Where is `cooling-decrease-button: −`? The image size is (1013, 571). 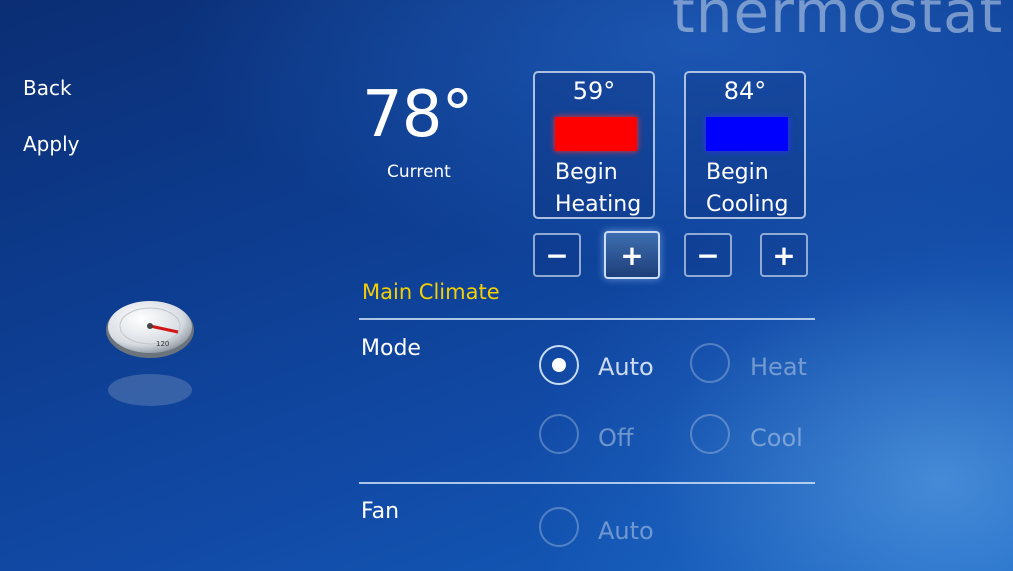
cooling-decrease-button: − is located at coordinates (708, 255).